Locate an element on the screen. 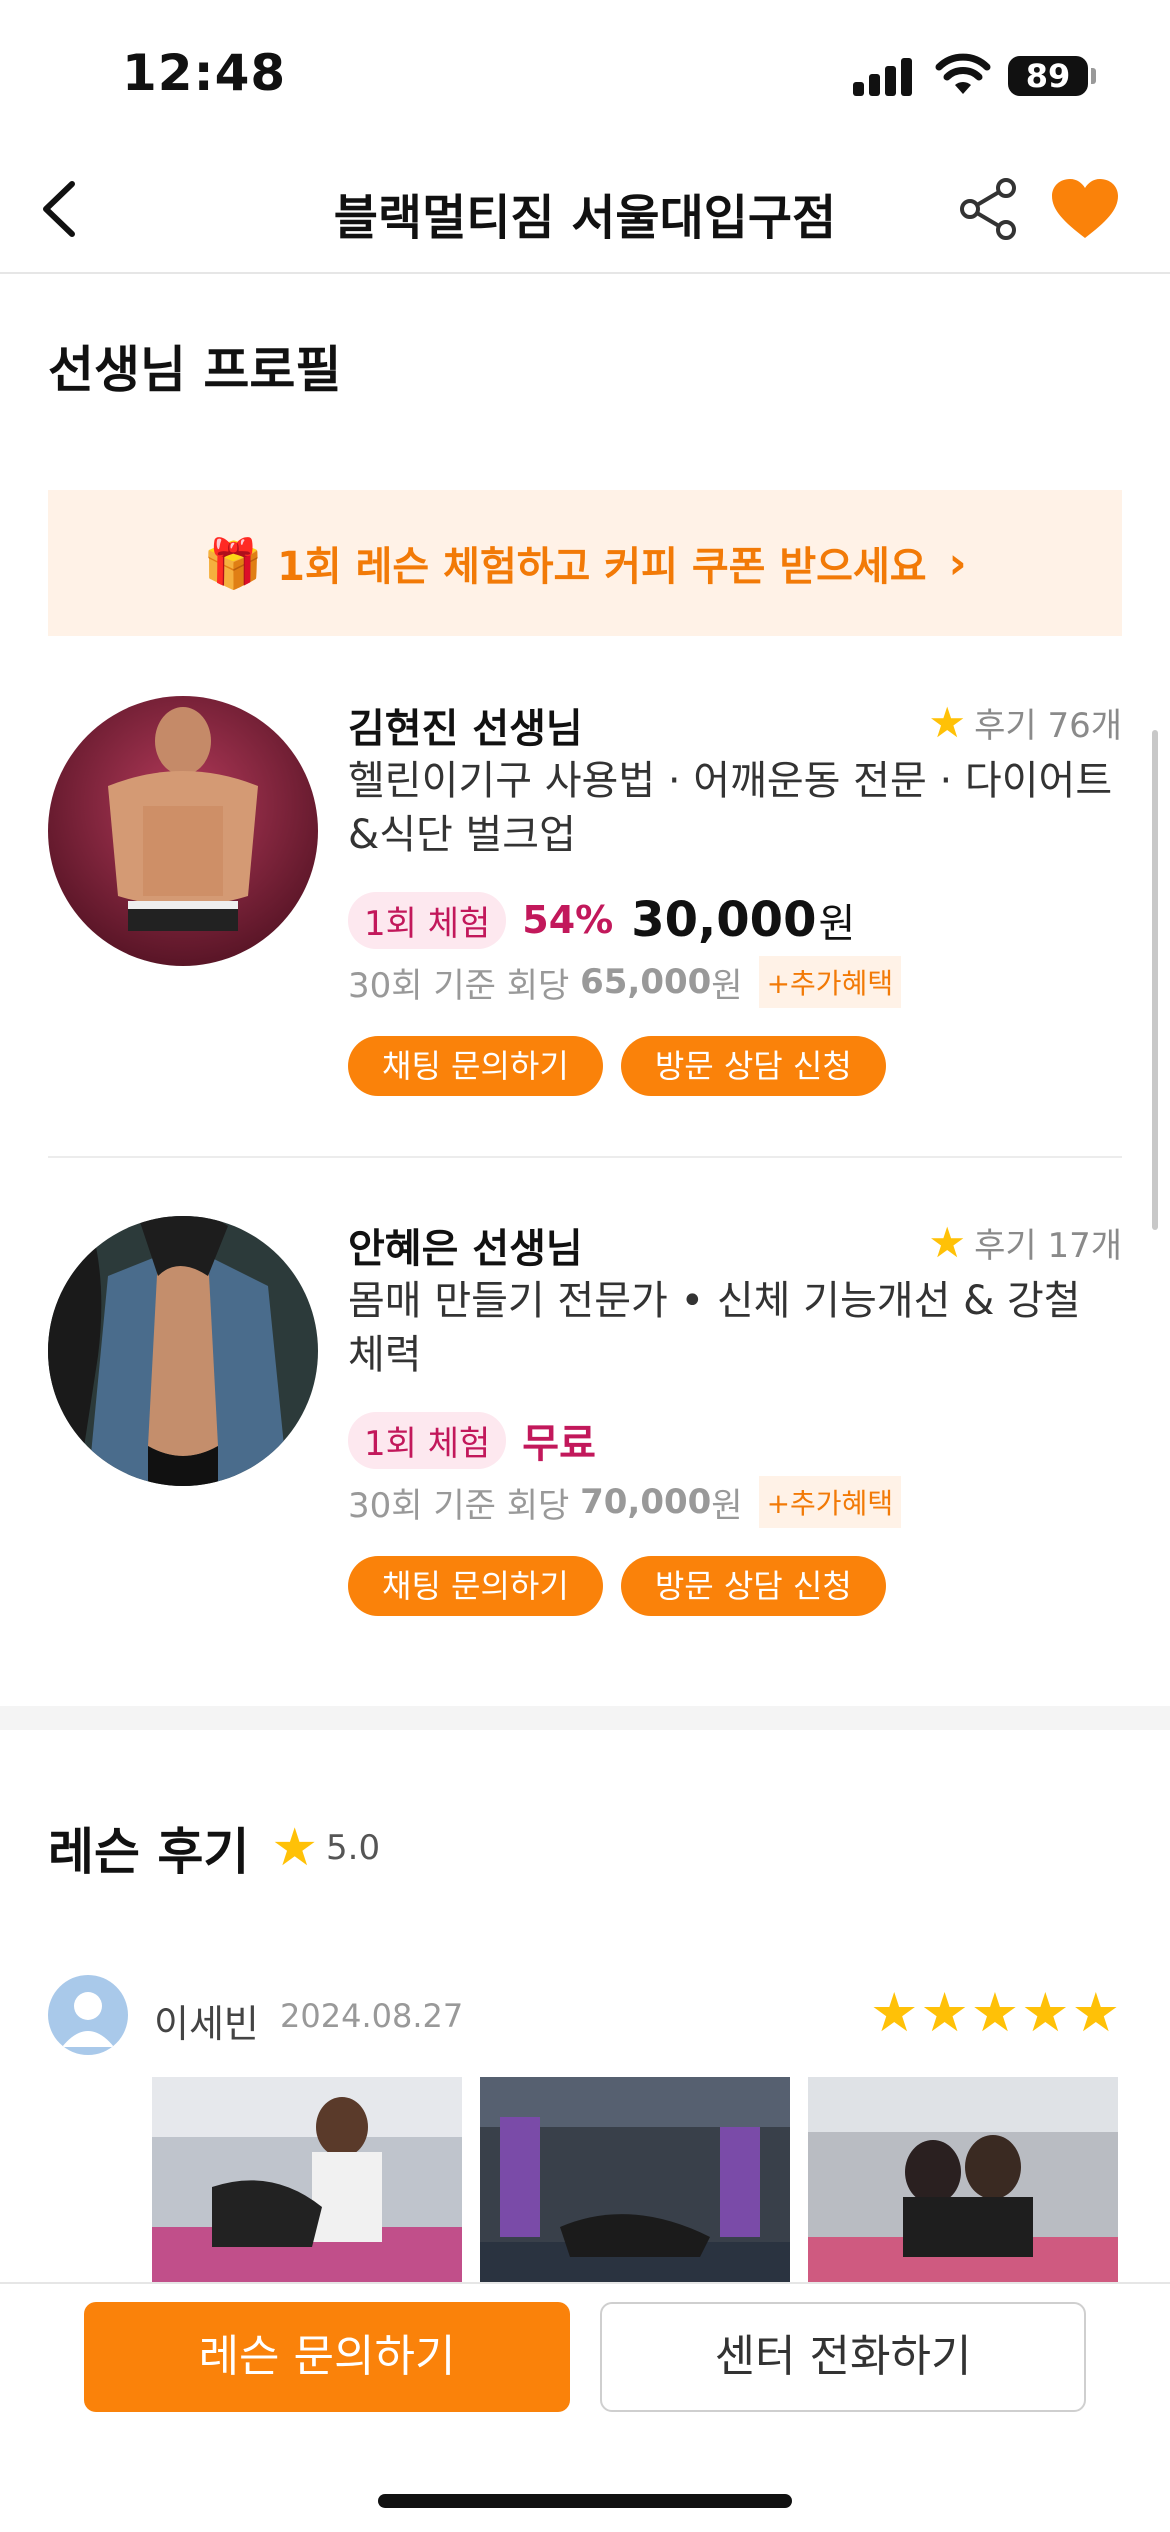  home-indicator is located at coordinates (585, 2501).